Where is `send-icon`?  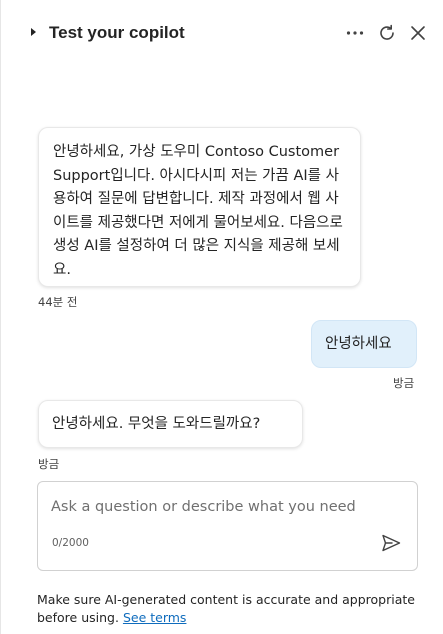 send-icon is located at coordinates (391, 543).